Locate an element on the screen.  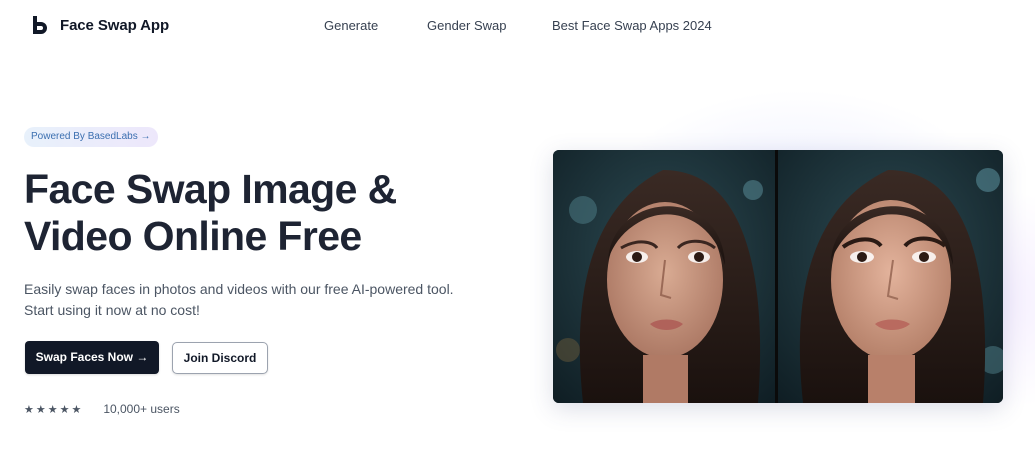
swapped-face-panel is located at coordinates (890, 276).